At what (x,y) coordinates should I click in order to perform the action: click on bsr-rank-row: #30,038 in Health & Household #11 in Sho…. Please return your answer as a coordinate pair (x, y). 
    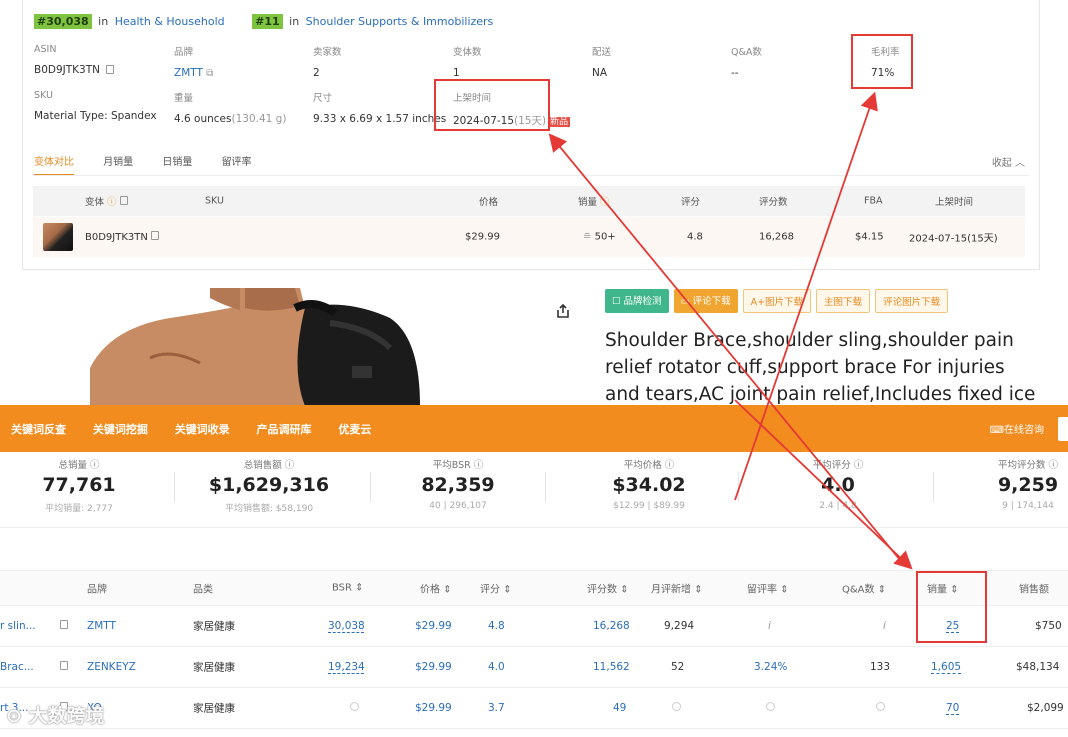
    Looking at the image, I should click on (264, 21).